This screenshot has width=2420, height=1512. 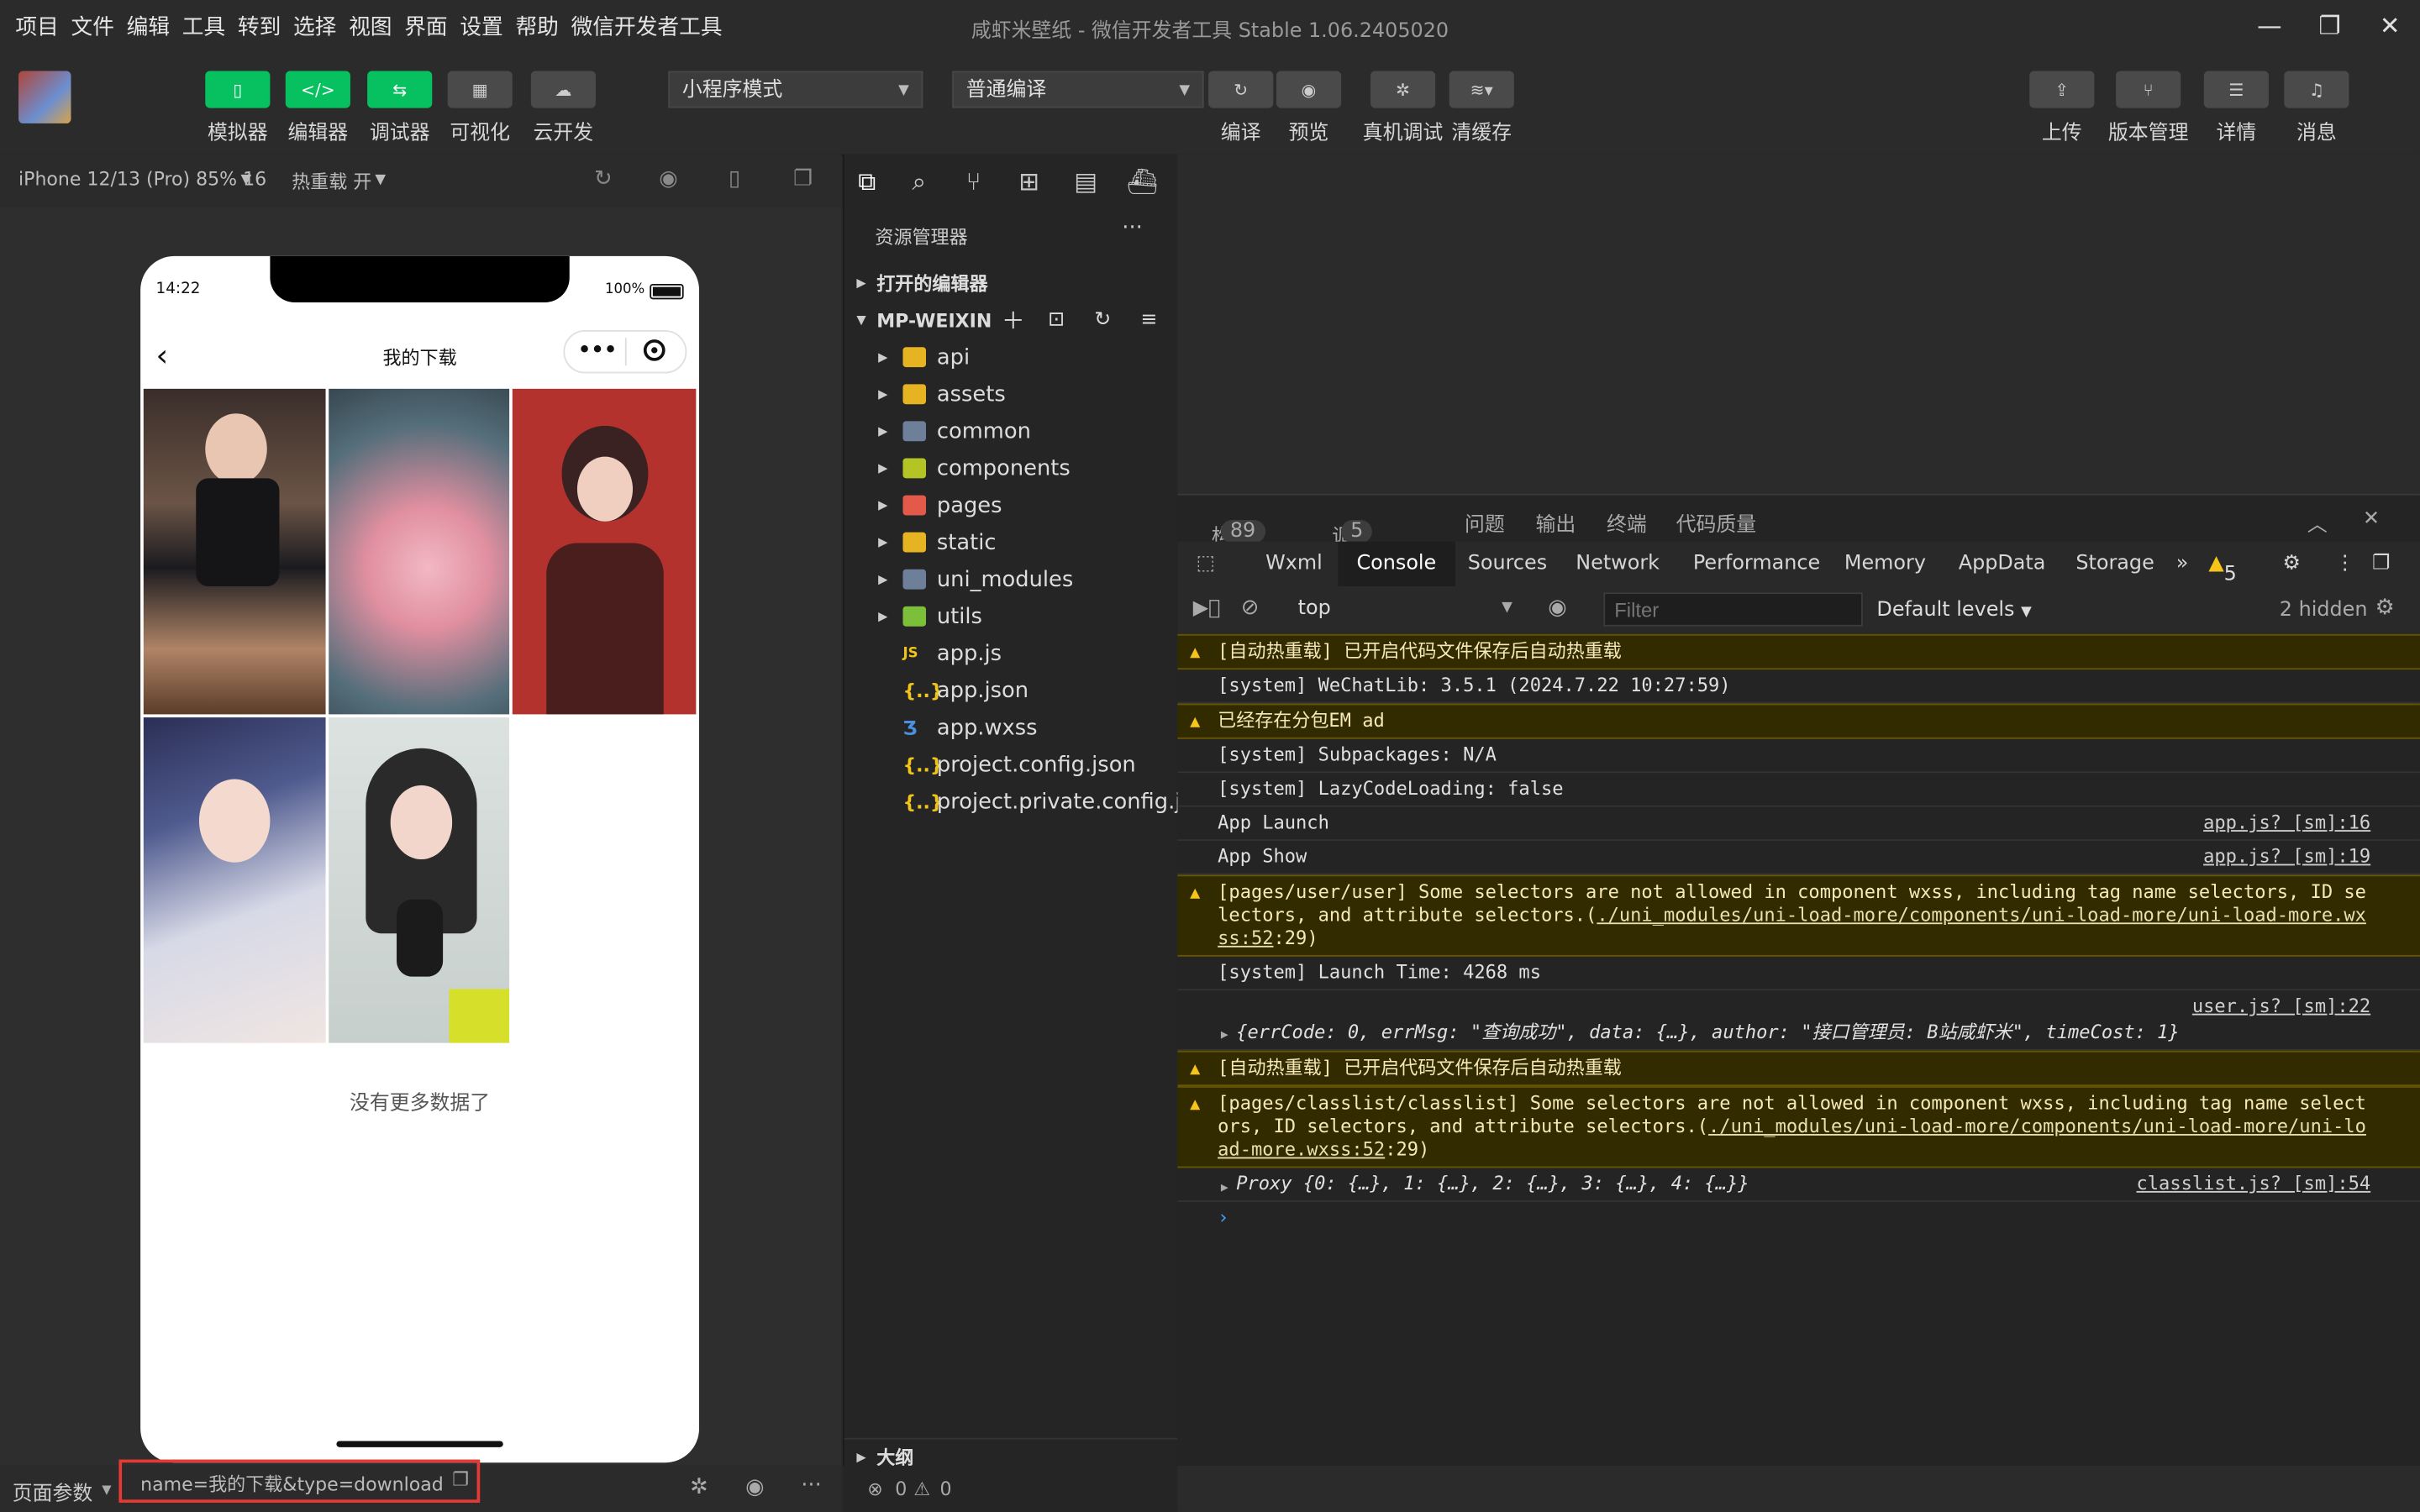 What do you see at coordinates (734, 178) in the screenshot?
I see `phone-icon: ▯` at bounding box center [734, 178].